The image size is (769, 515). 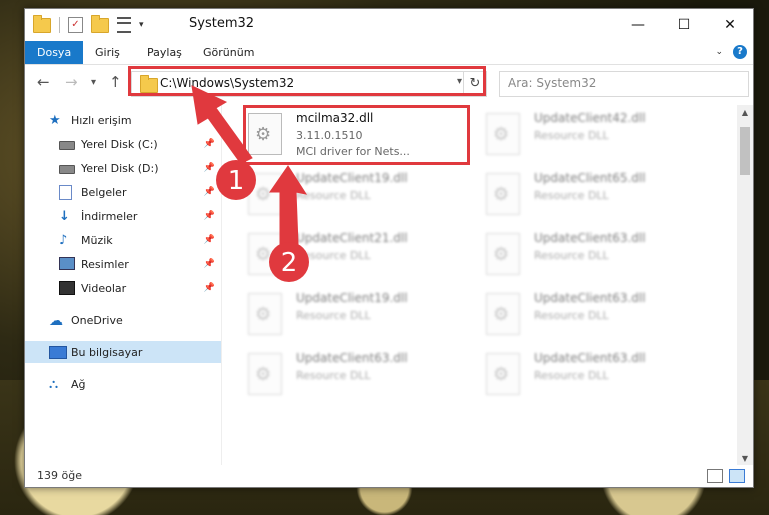 I want to click on sidebar-item-quick-access: ★ Hızlı erişim, so click(x=123, y=120).